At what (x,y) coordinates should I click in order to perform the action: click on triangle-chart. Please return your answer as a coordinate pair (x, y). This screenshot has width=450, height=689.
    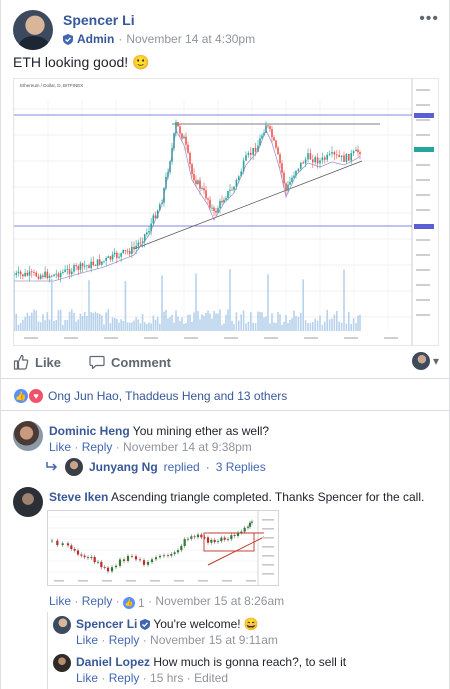
    Looking at the image, I should click on (163, 548).